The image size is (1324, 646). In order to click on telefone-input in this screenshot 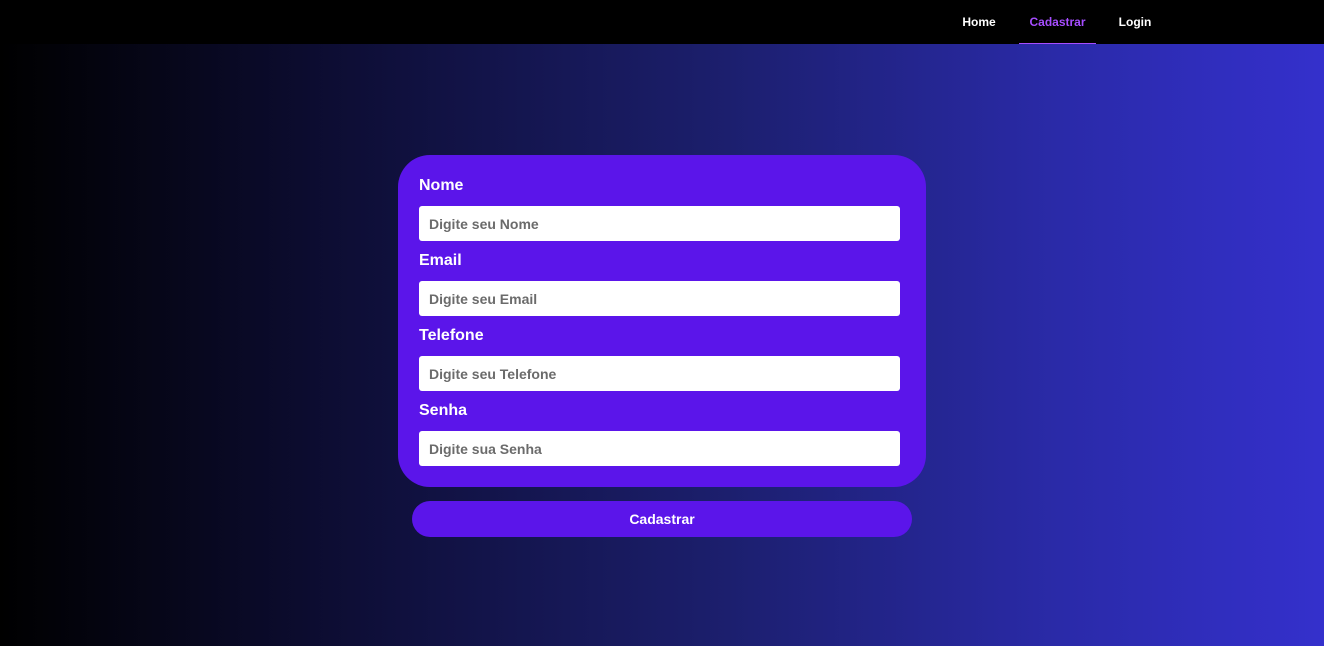, I will do `click(659, 373)`.